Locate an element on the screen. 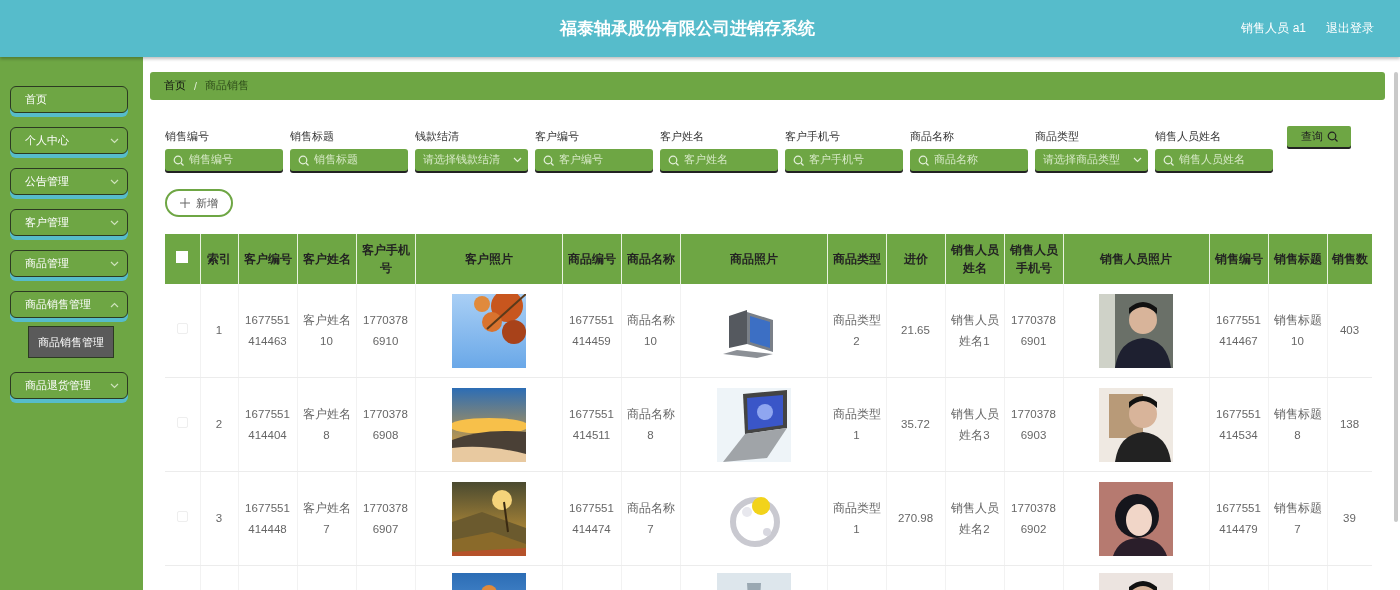  column-header: 销售人员姓名 is located at coordinates (974, 259).